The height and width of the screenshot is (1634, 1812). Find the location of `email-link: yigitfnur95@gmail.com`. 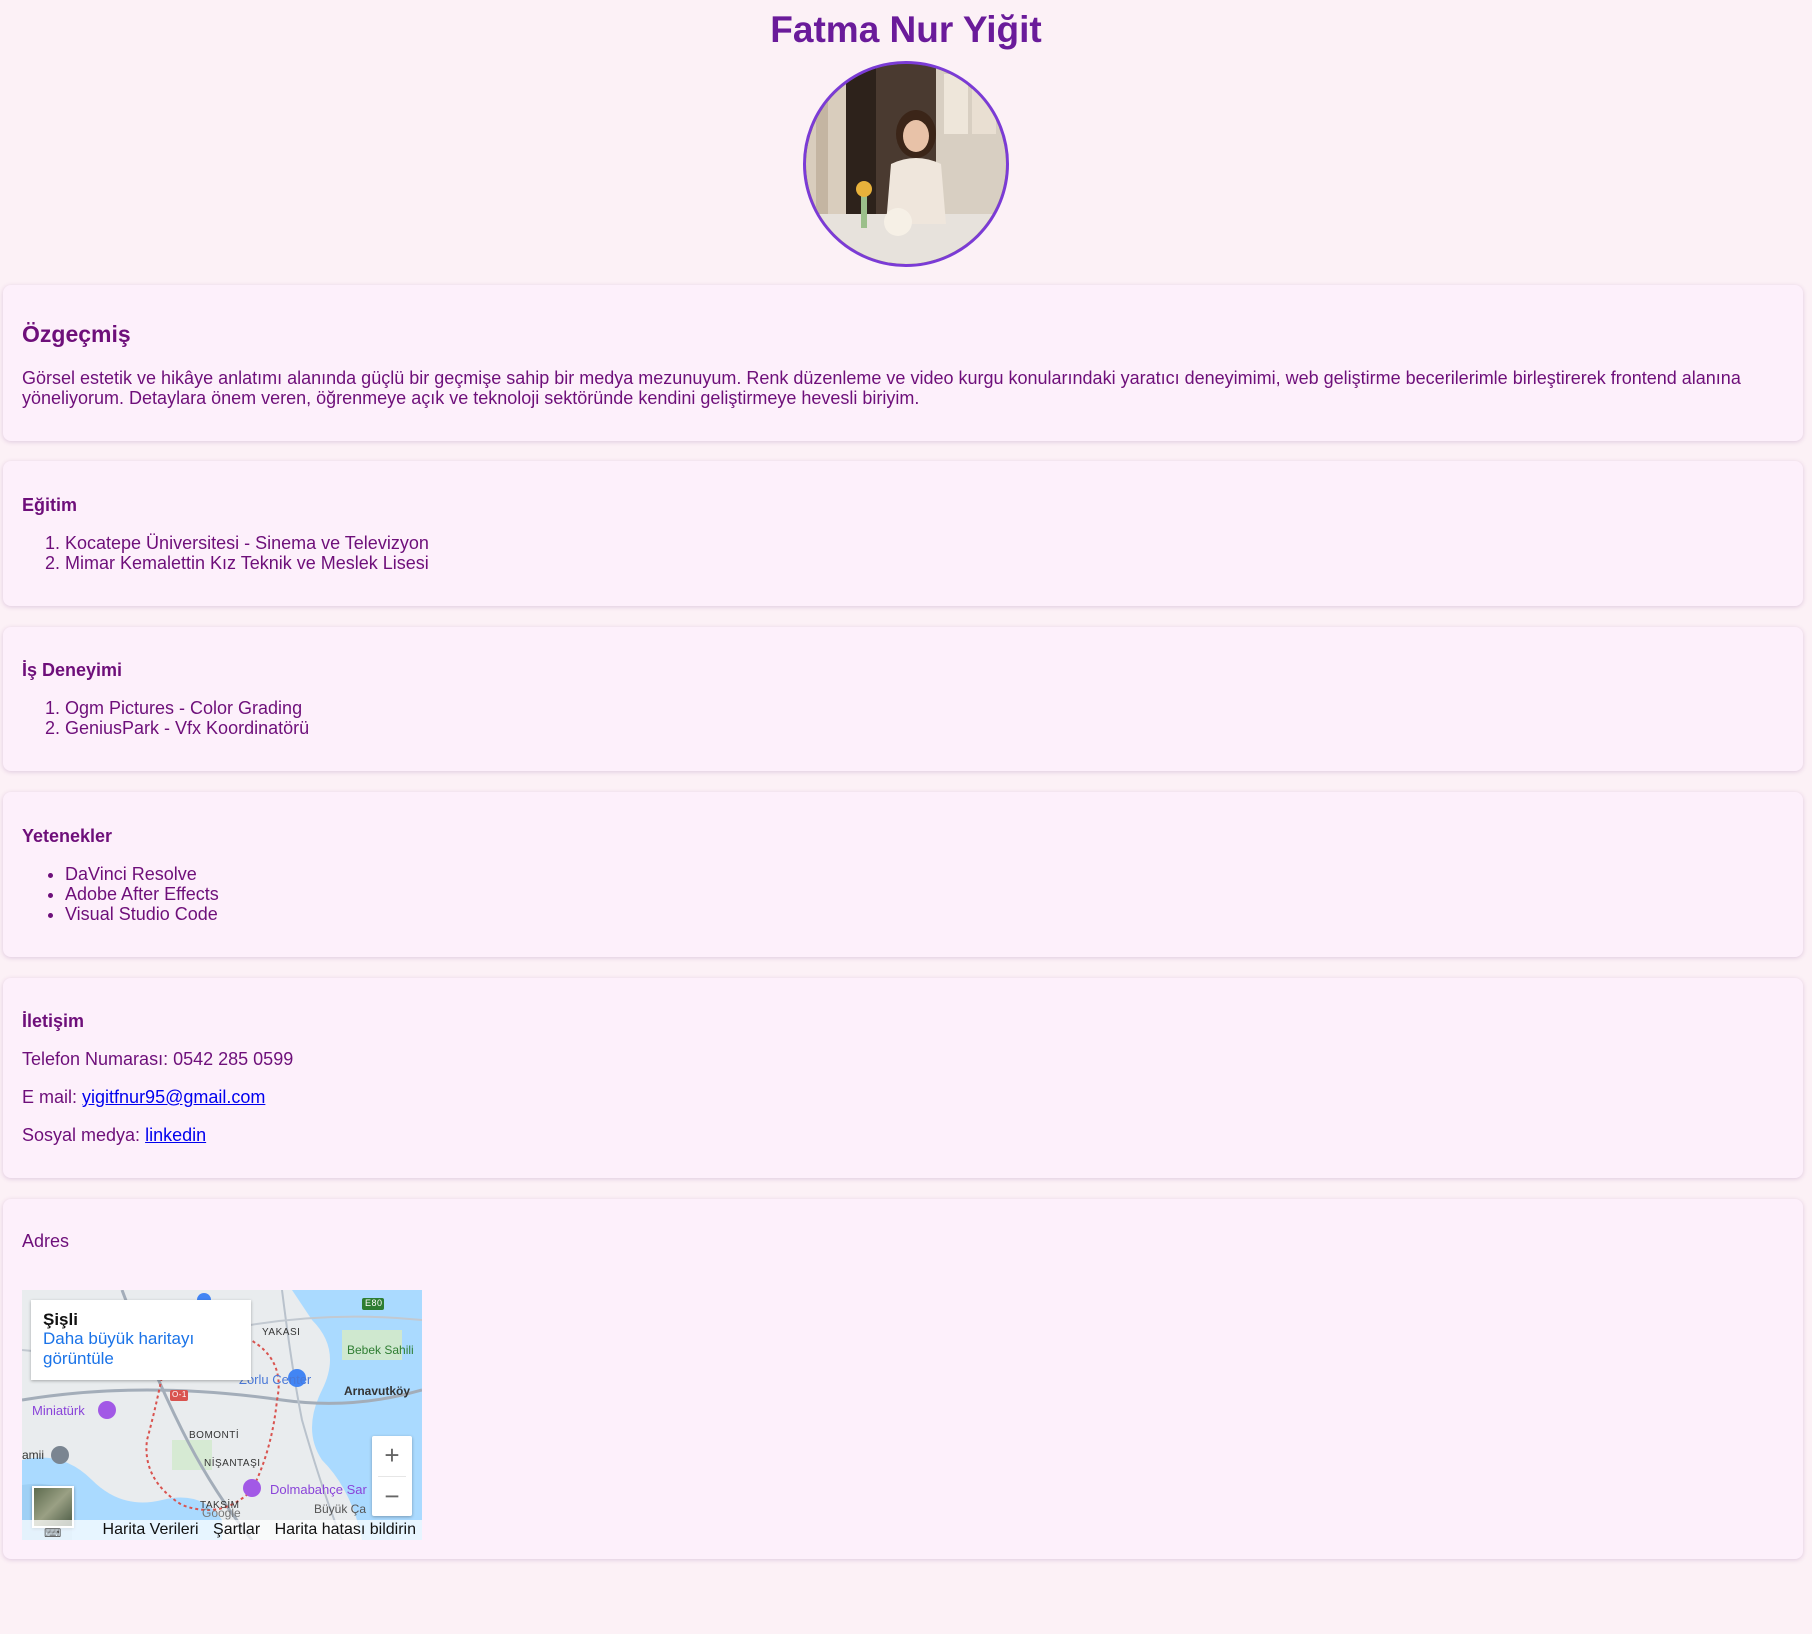

email-link: yigitfnur95@gmail.com is located at coordinates (173, 1097).